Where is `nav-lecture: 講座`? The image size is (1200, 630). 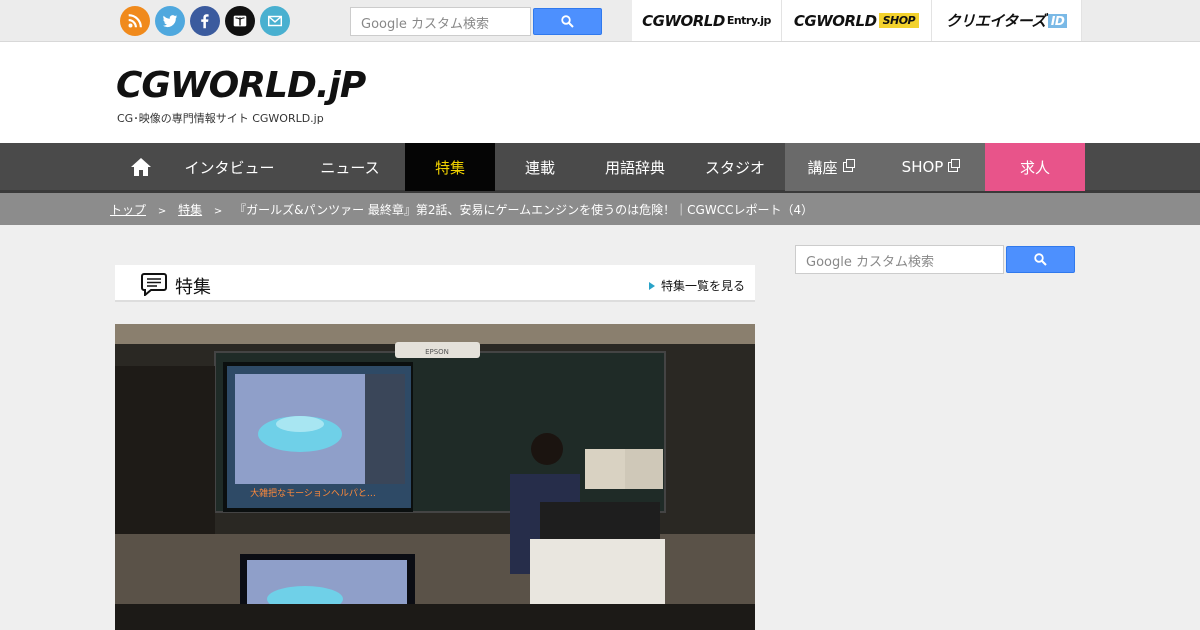 nav-lecture: 講座 is located at coordinates (830, 167).